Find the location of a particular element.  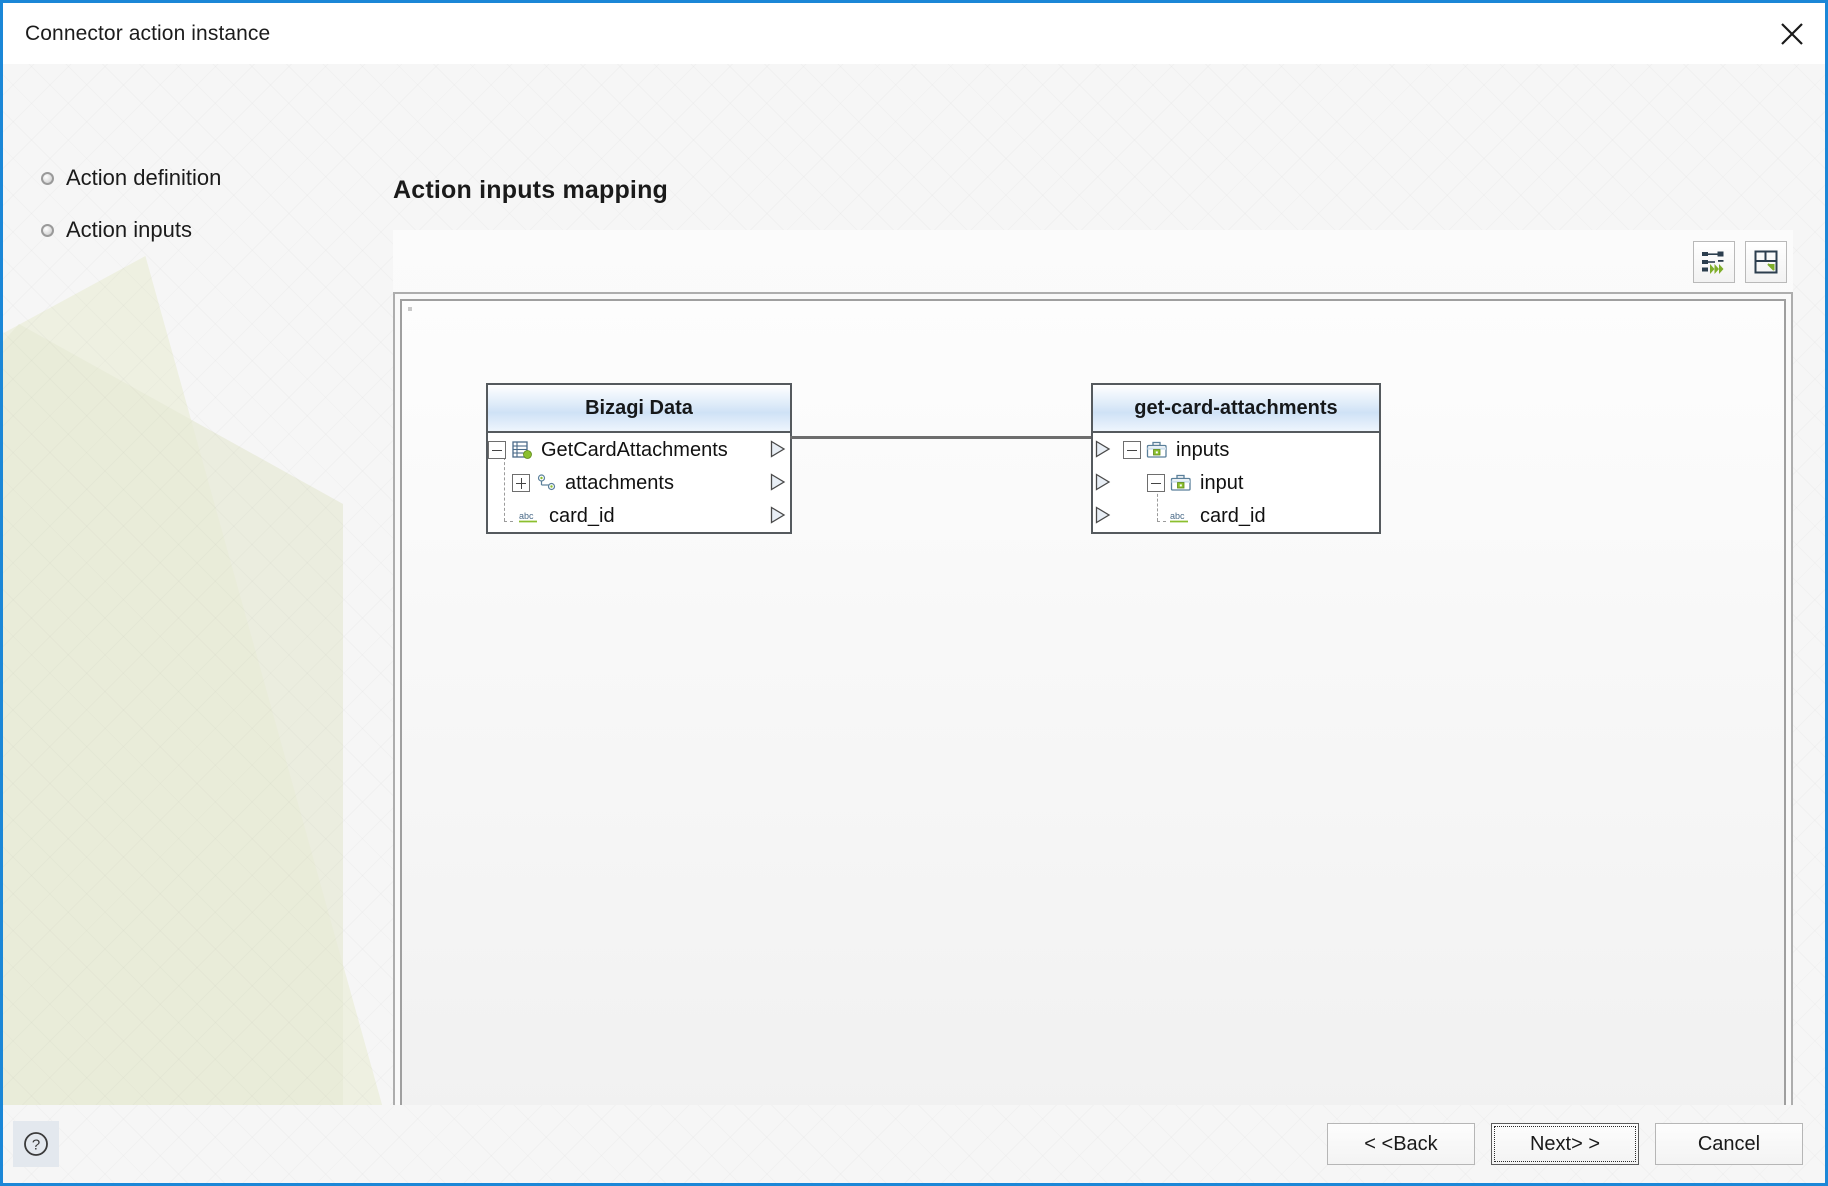

cancel-button: Cancel is located at coordinates (1729, 1144).